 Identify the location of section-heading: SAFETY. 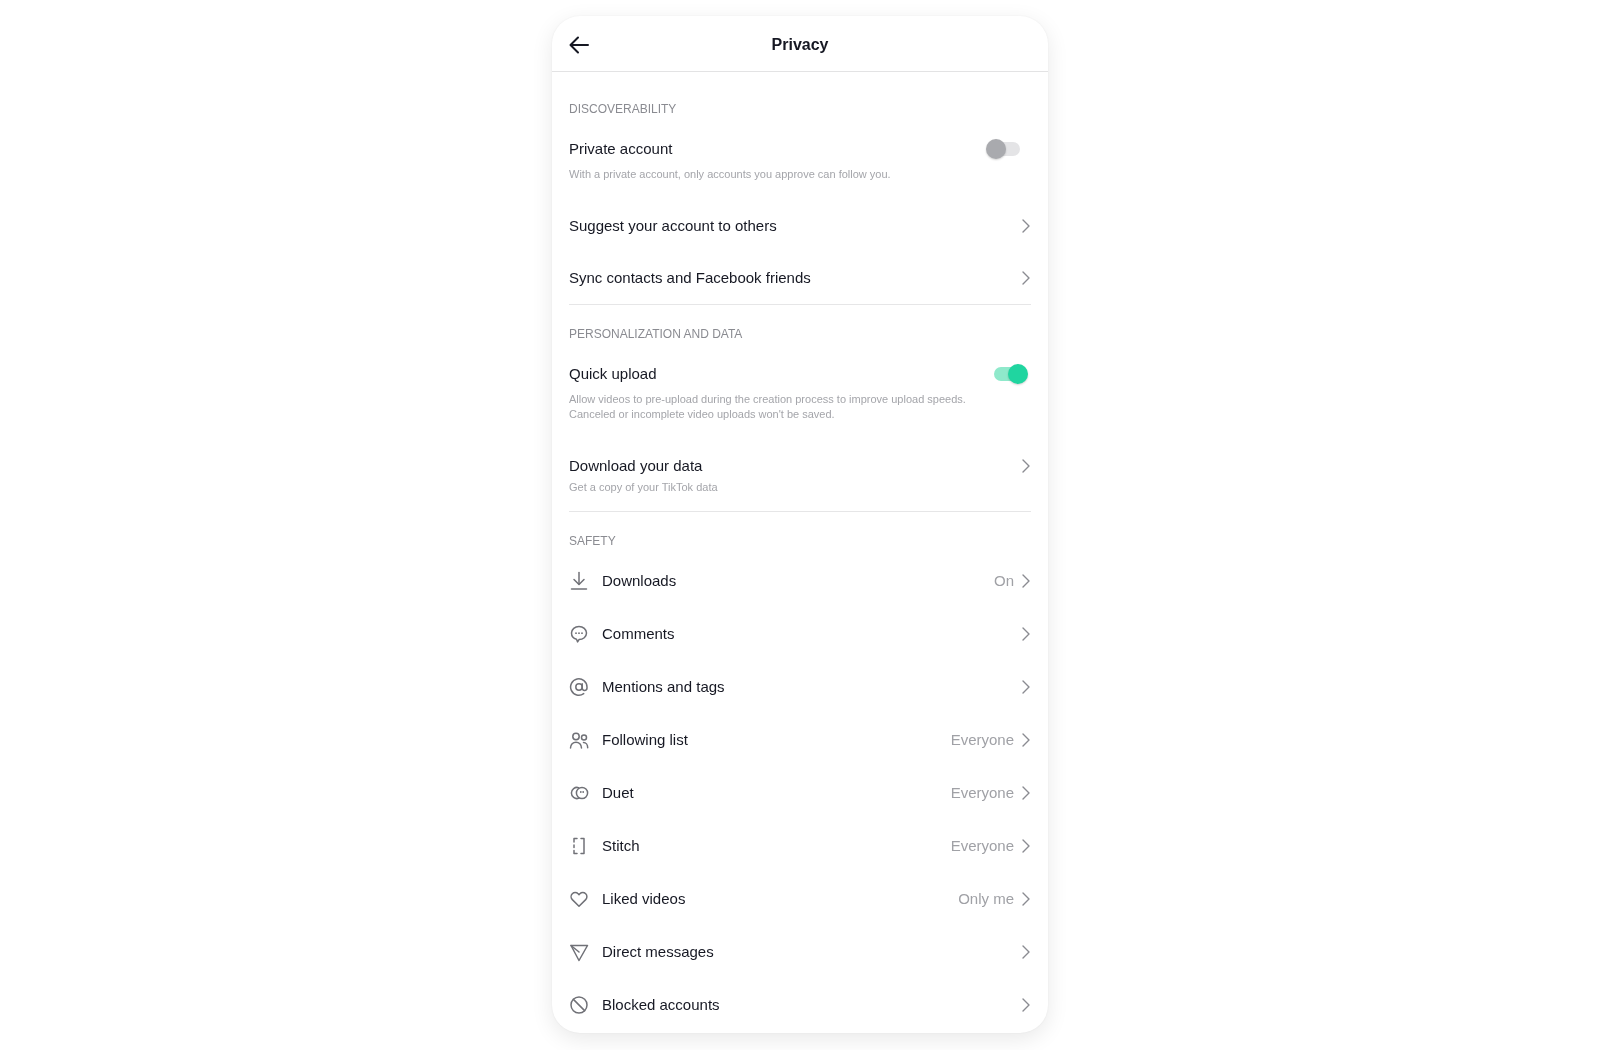
(593, 541).